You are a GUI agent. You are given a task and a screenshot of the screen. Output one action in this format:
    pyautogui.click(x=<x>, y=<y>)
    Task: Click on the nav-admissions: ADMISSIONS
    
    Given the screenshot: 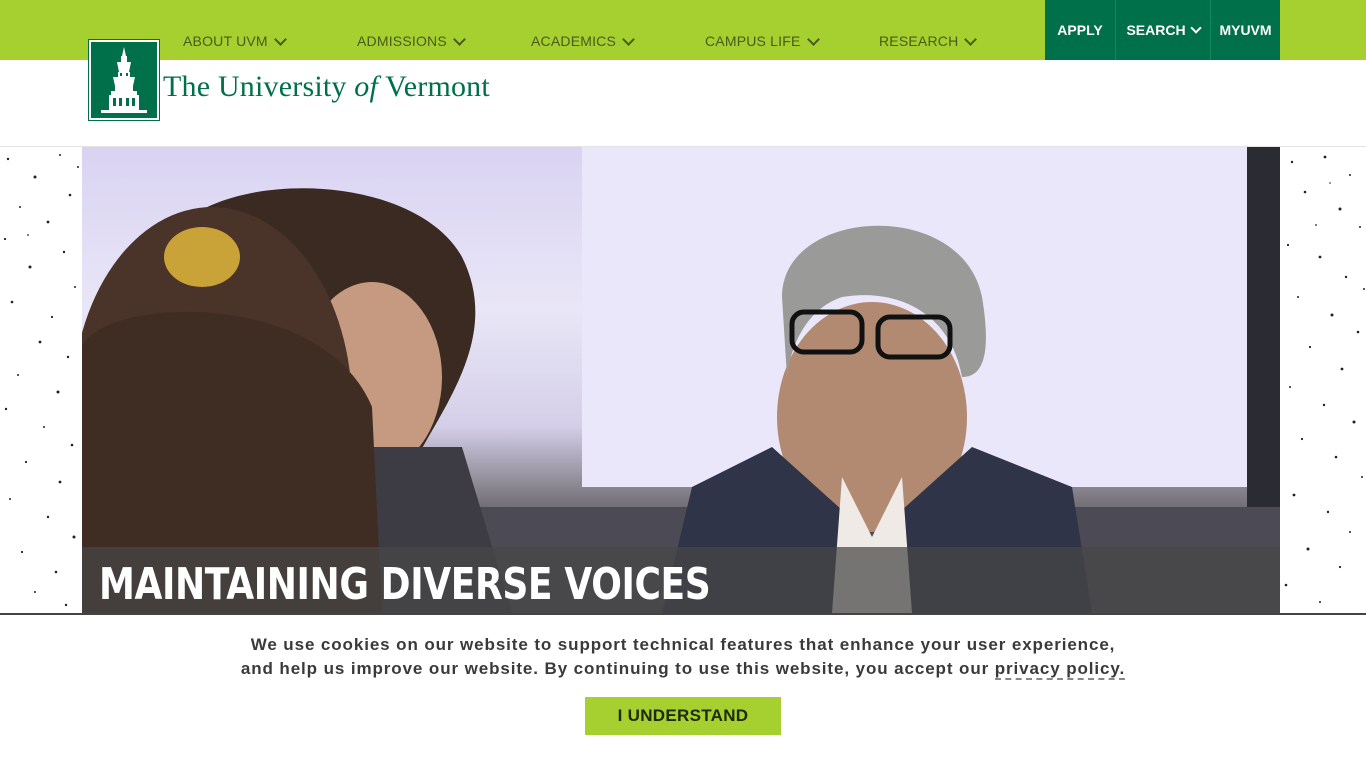 What is the action you would take?
    pyautogui.click(x=411, y=40)
    